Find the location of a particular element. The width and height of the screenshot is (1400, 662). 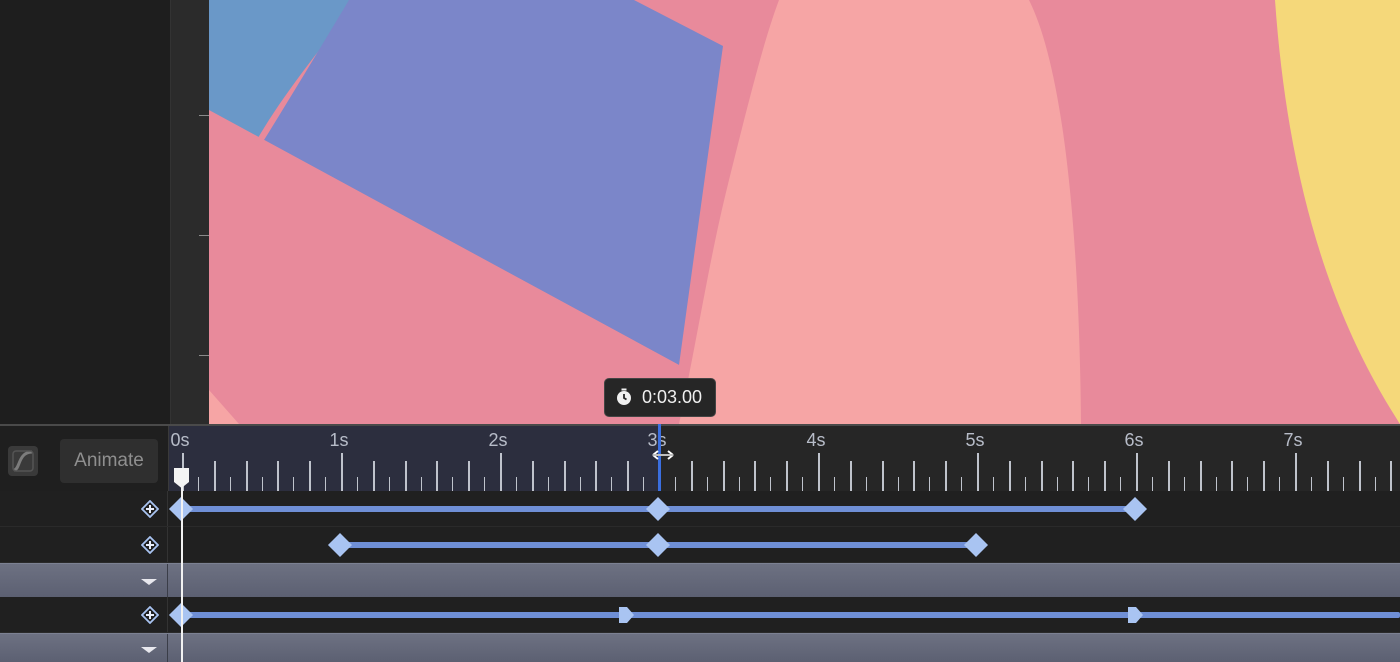

vertical-ruler is located at coordinates (189, 212).